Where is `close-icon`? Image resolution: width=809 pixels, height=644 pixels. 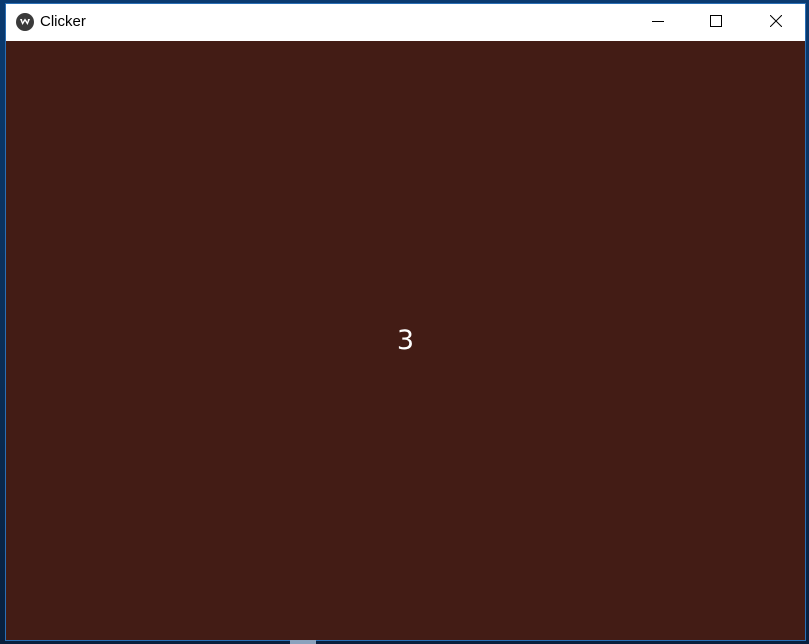
close-icon is located at coordinates (776, 23).